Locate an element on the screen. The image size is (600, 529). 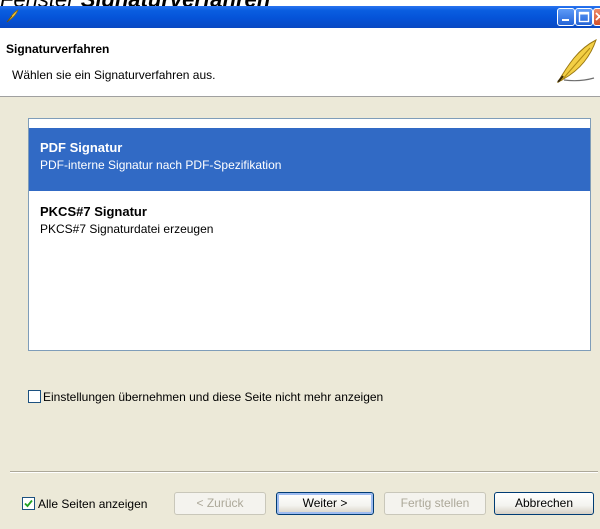
back-button: < Zurück is located at coordinates (220, 503).